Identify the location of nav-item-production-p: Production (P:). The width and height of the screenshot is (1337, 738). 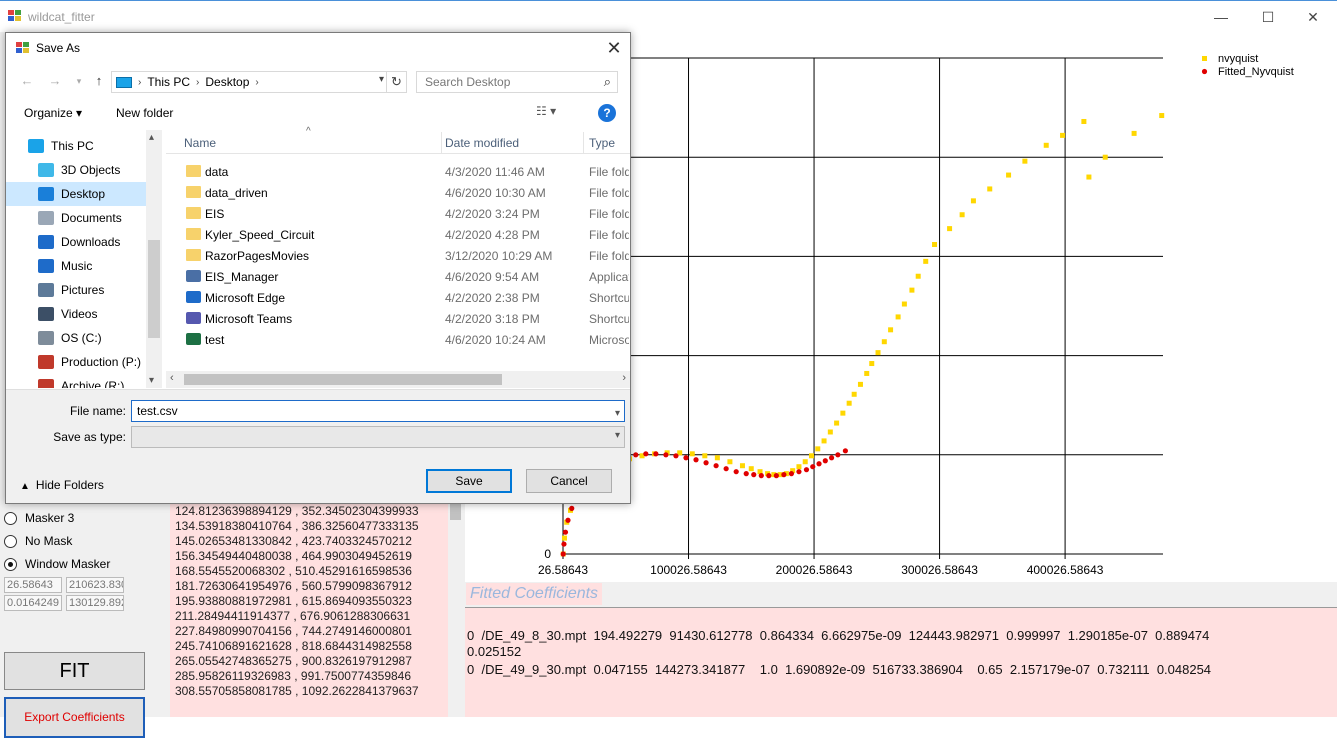
(76, 362).